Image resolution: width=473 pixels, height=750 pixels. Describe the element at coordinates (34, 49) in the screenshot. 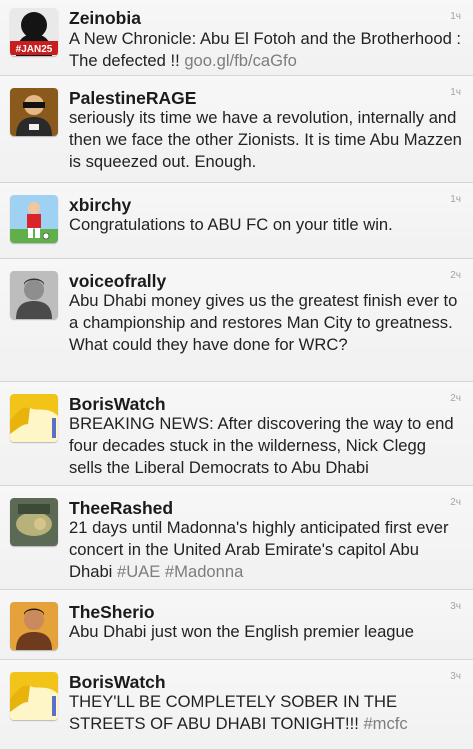

I see `svg-text: #JAN25` at that location.